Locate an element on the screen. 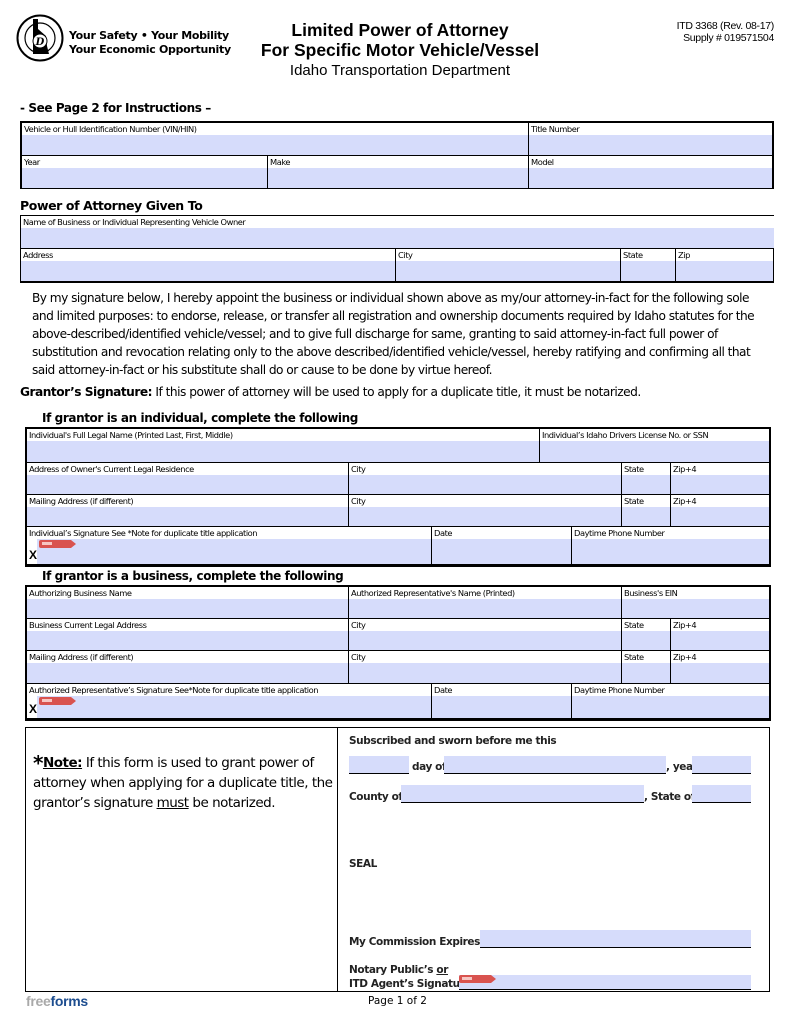 The image size is (794, 1028). attorney-address-input is located at coordinates (208, 271).